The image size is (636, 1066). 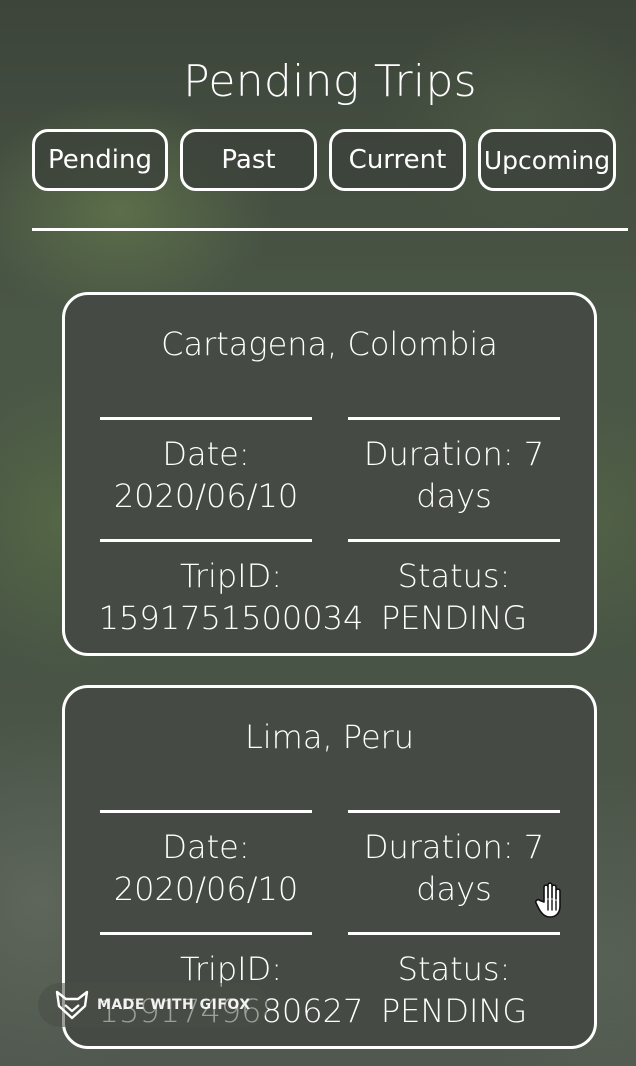 I want to click on trip-id-value: 1591751500034, so click(x=231, y=618).